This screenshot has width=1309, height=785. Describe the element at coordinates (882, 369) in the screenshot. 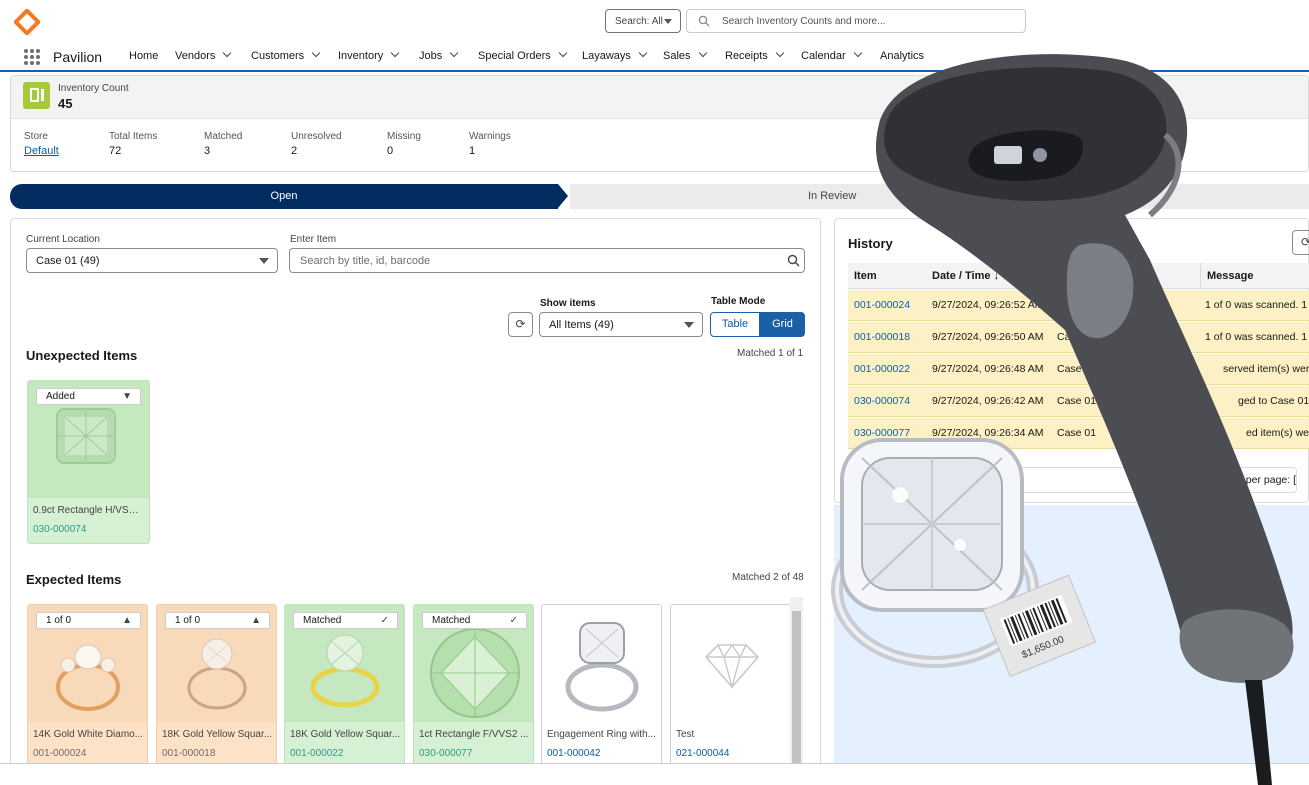

I see `history-item-link: 001-000022` at that location.